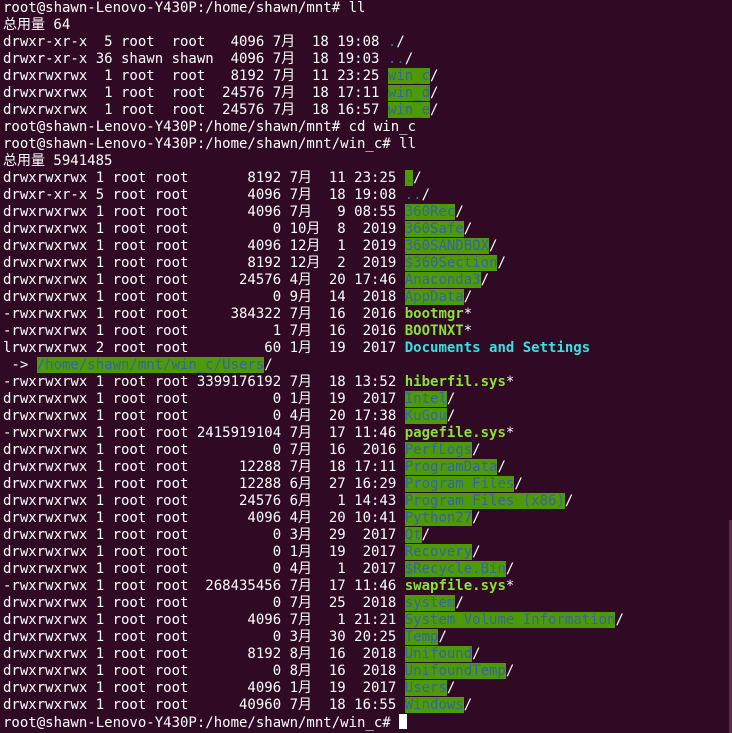 This screenshot has height=733, width=732. I want to click on entry-meta: drwxrwxrwx 1 root root 0 10月 8 2019, so click(204, 229).